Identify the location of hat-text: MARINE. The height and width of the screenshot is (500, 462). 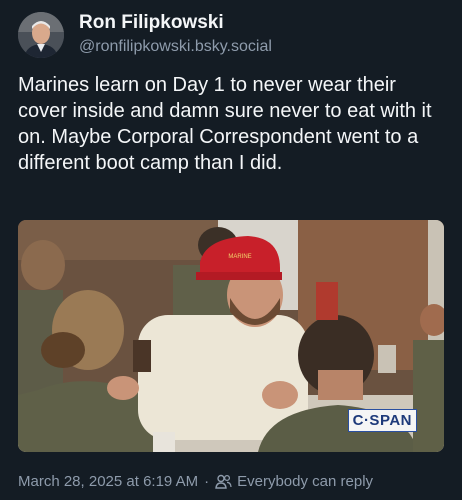
(239, 257).